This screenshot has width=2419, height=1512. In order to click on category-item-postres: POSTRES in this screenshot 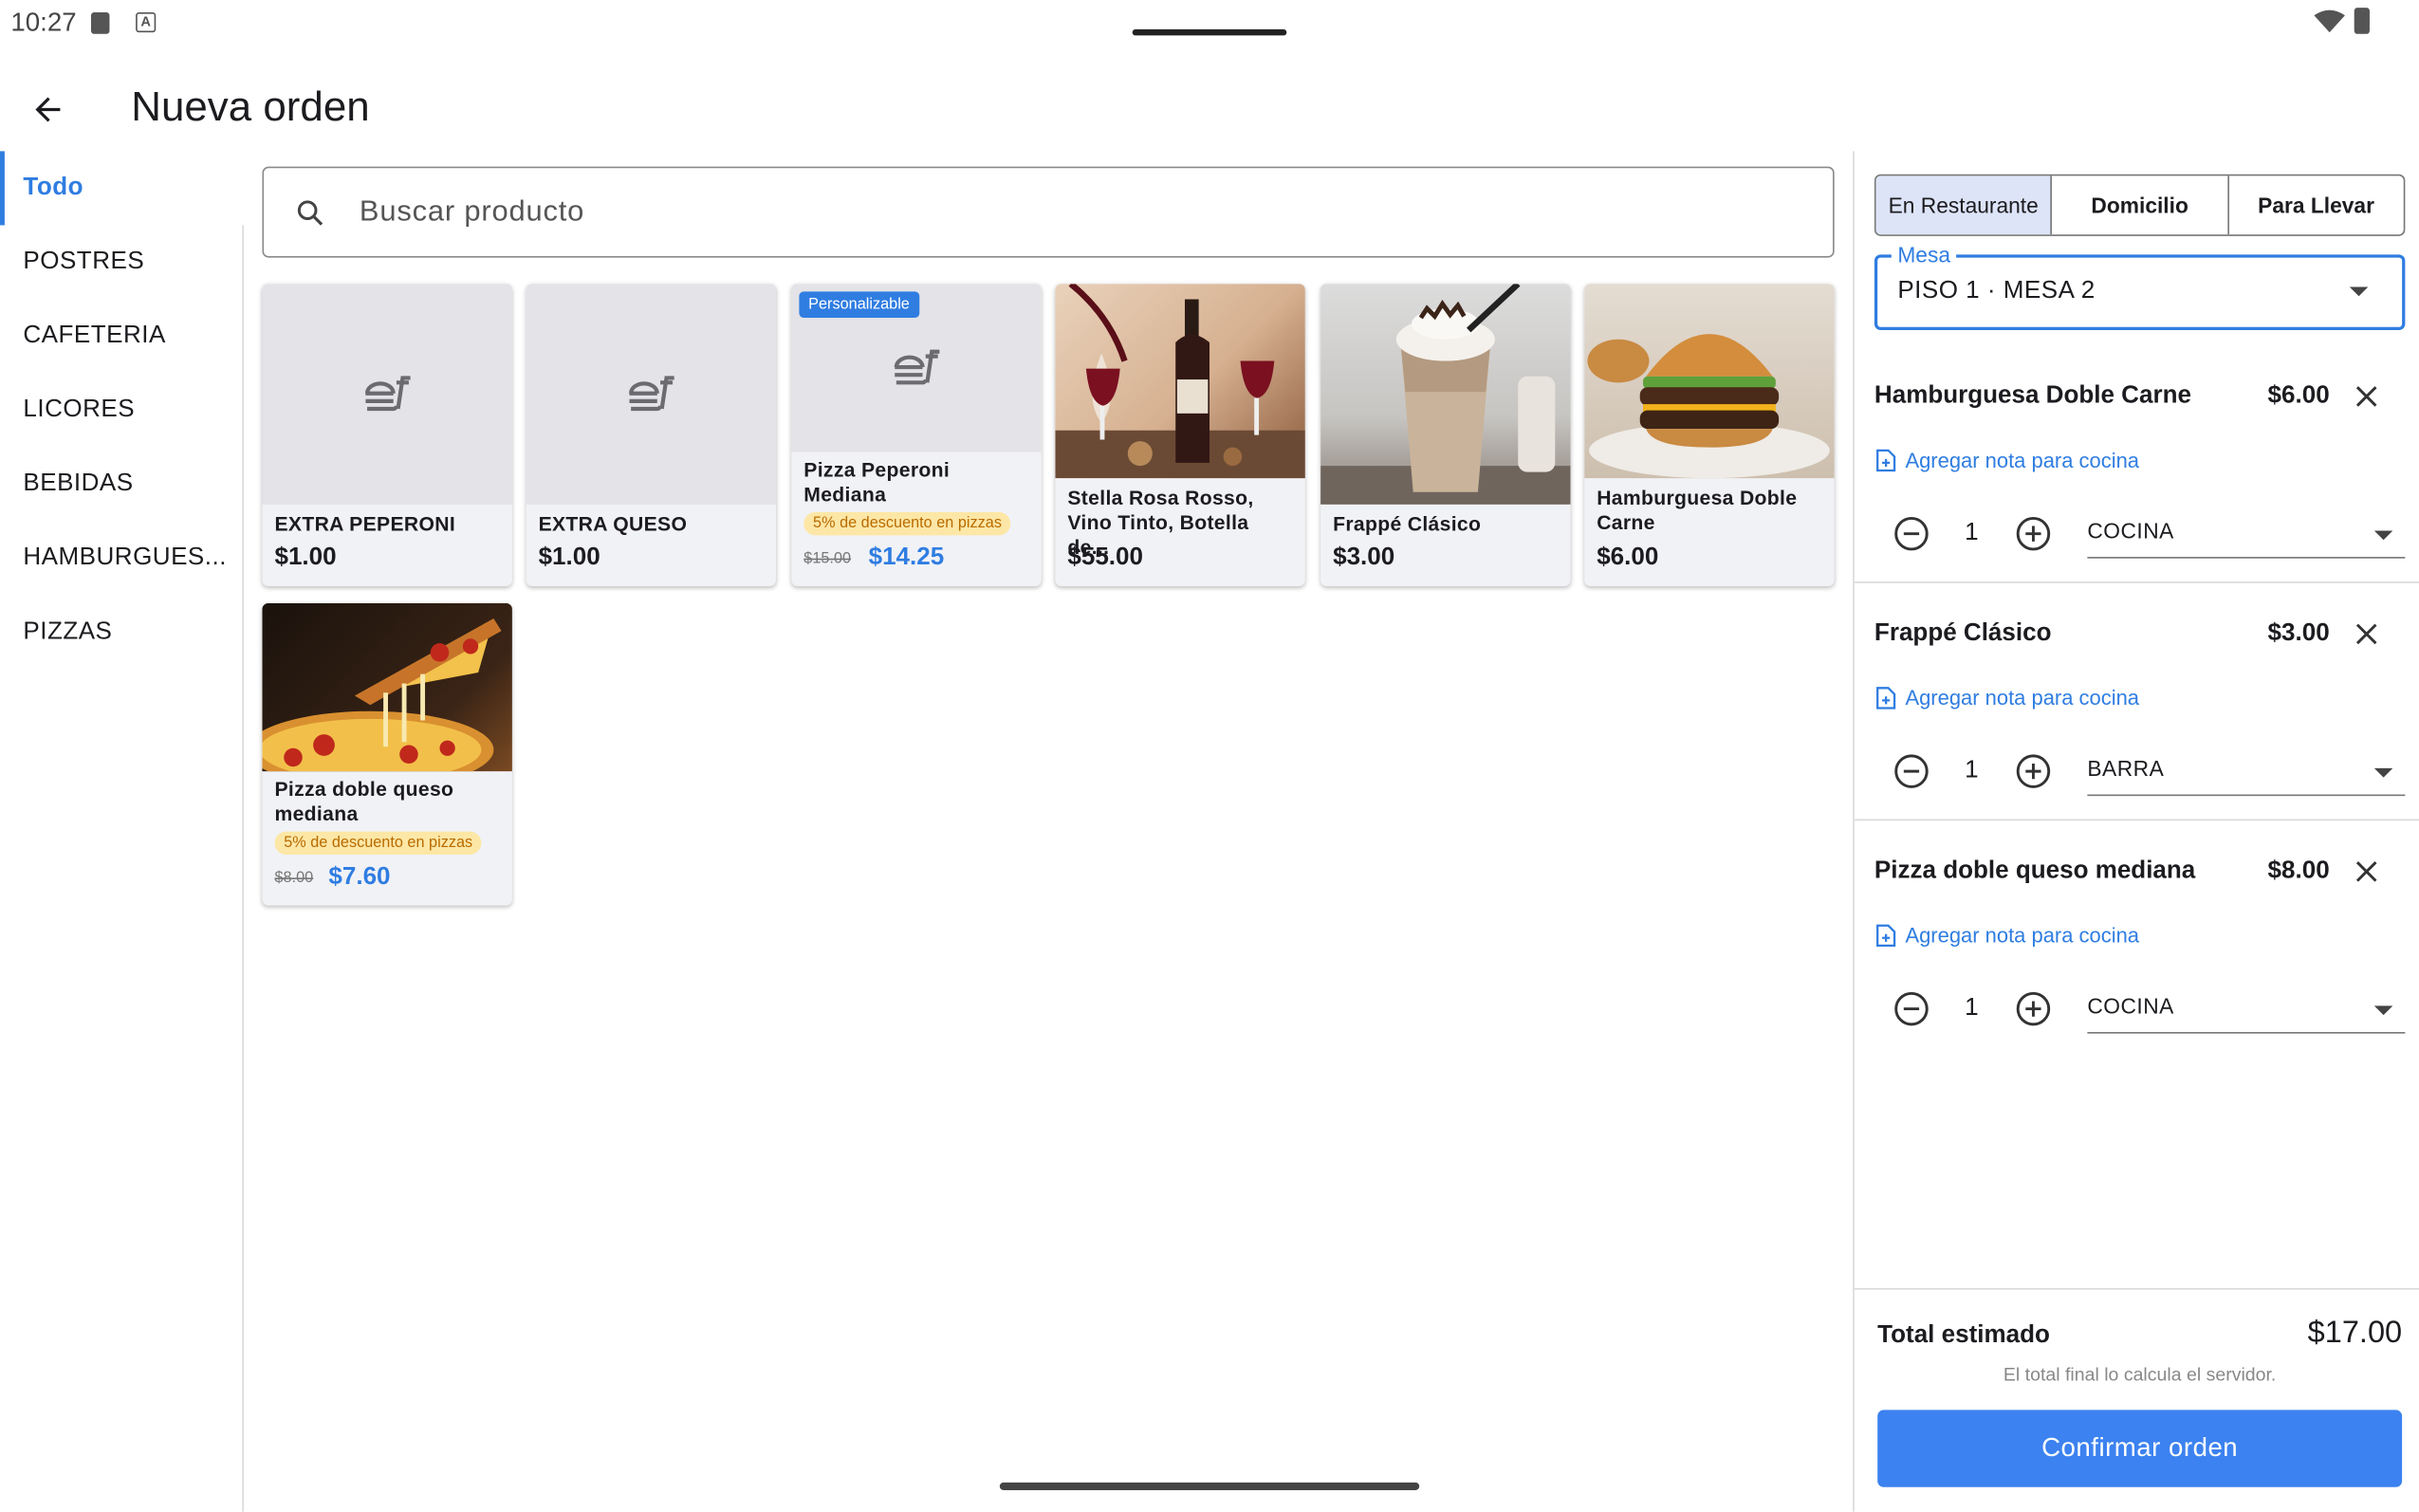, I will do `click(122, 262)`.